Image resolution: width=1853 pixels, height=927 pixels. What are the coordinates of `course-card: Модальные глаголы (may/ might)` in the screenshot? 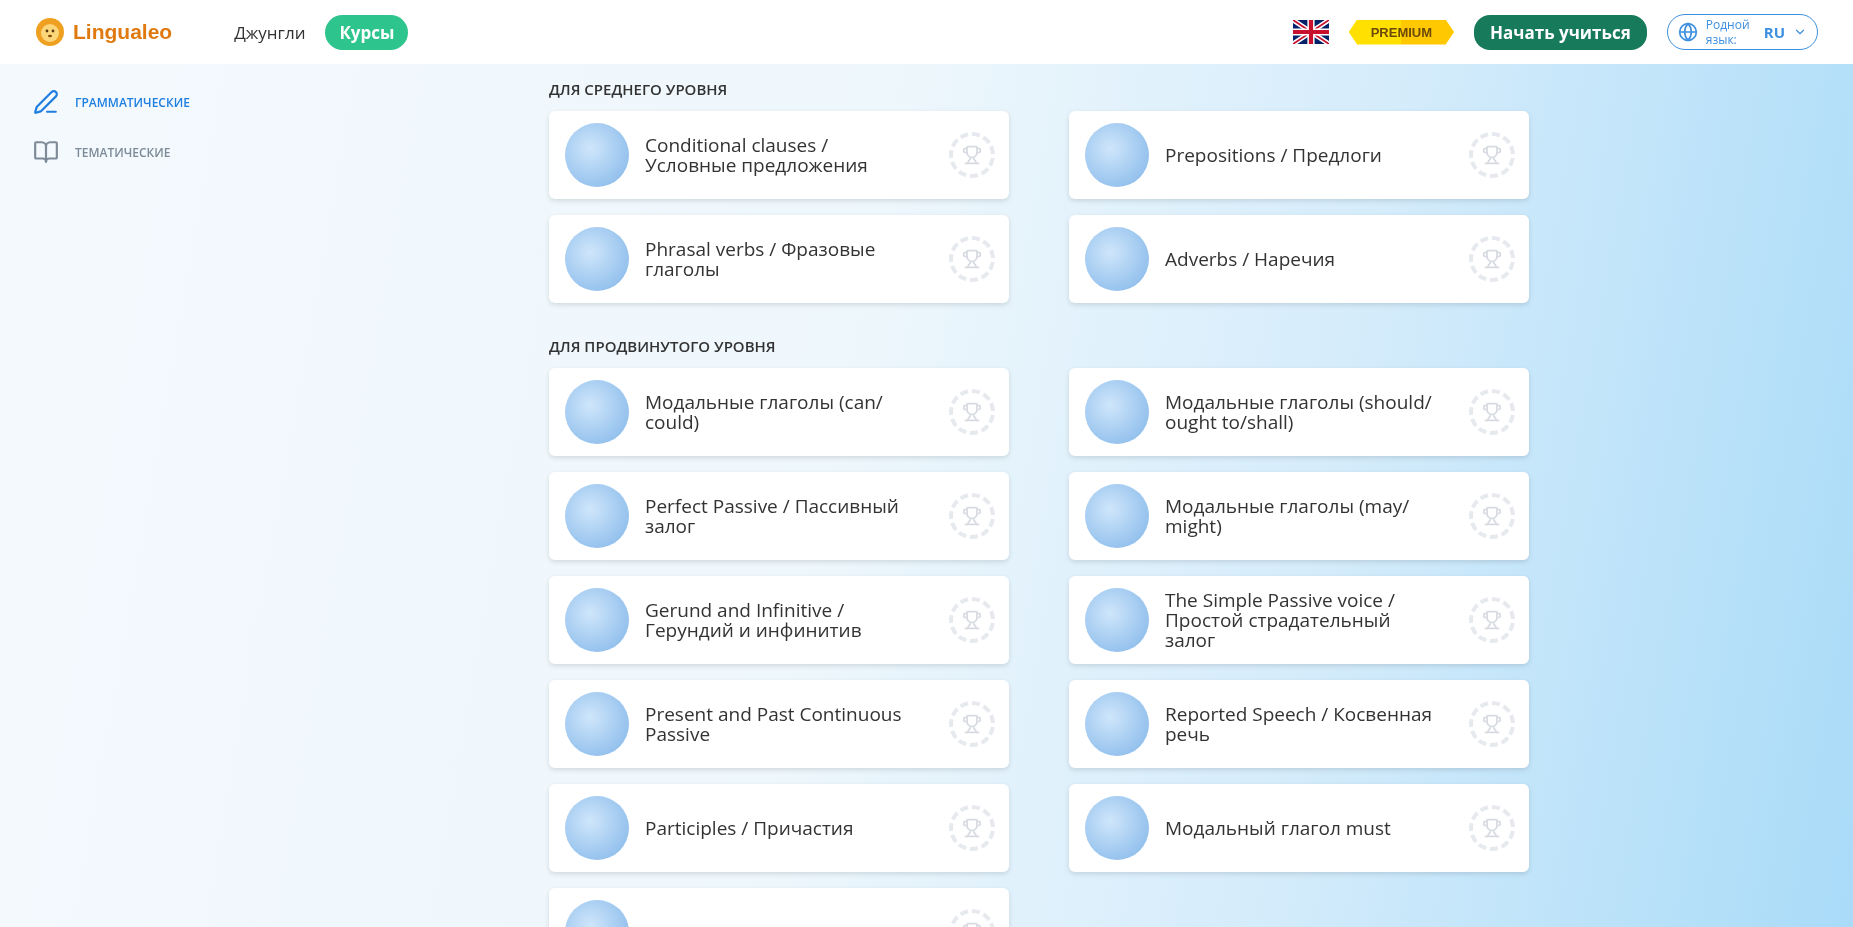 It's located at (1299, 516).